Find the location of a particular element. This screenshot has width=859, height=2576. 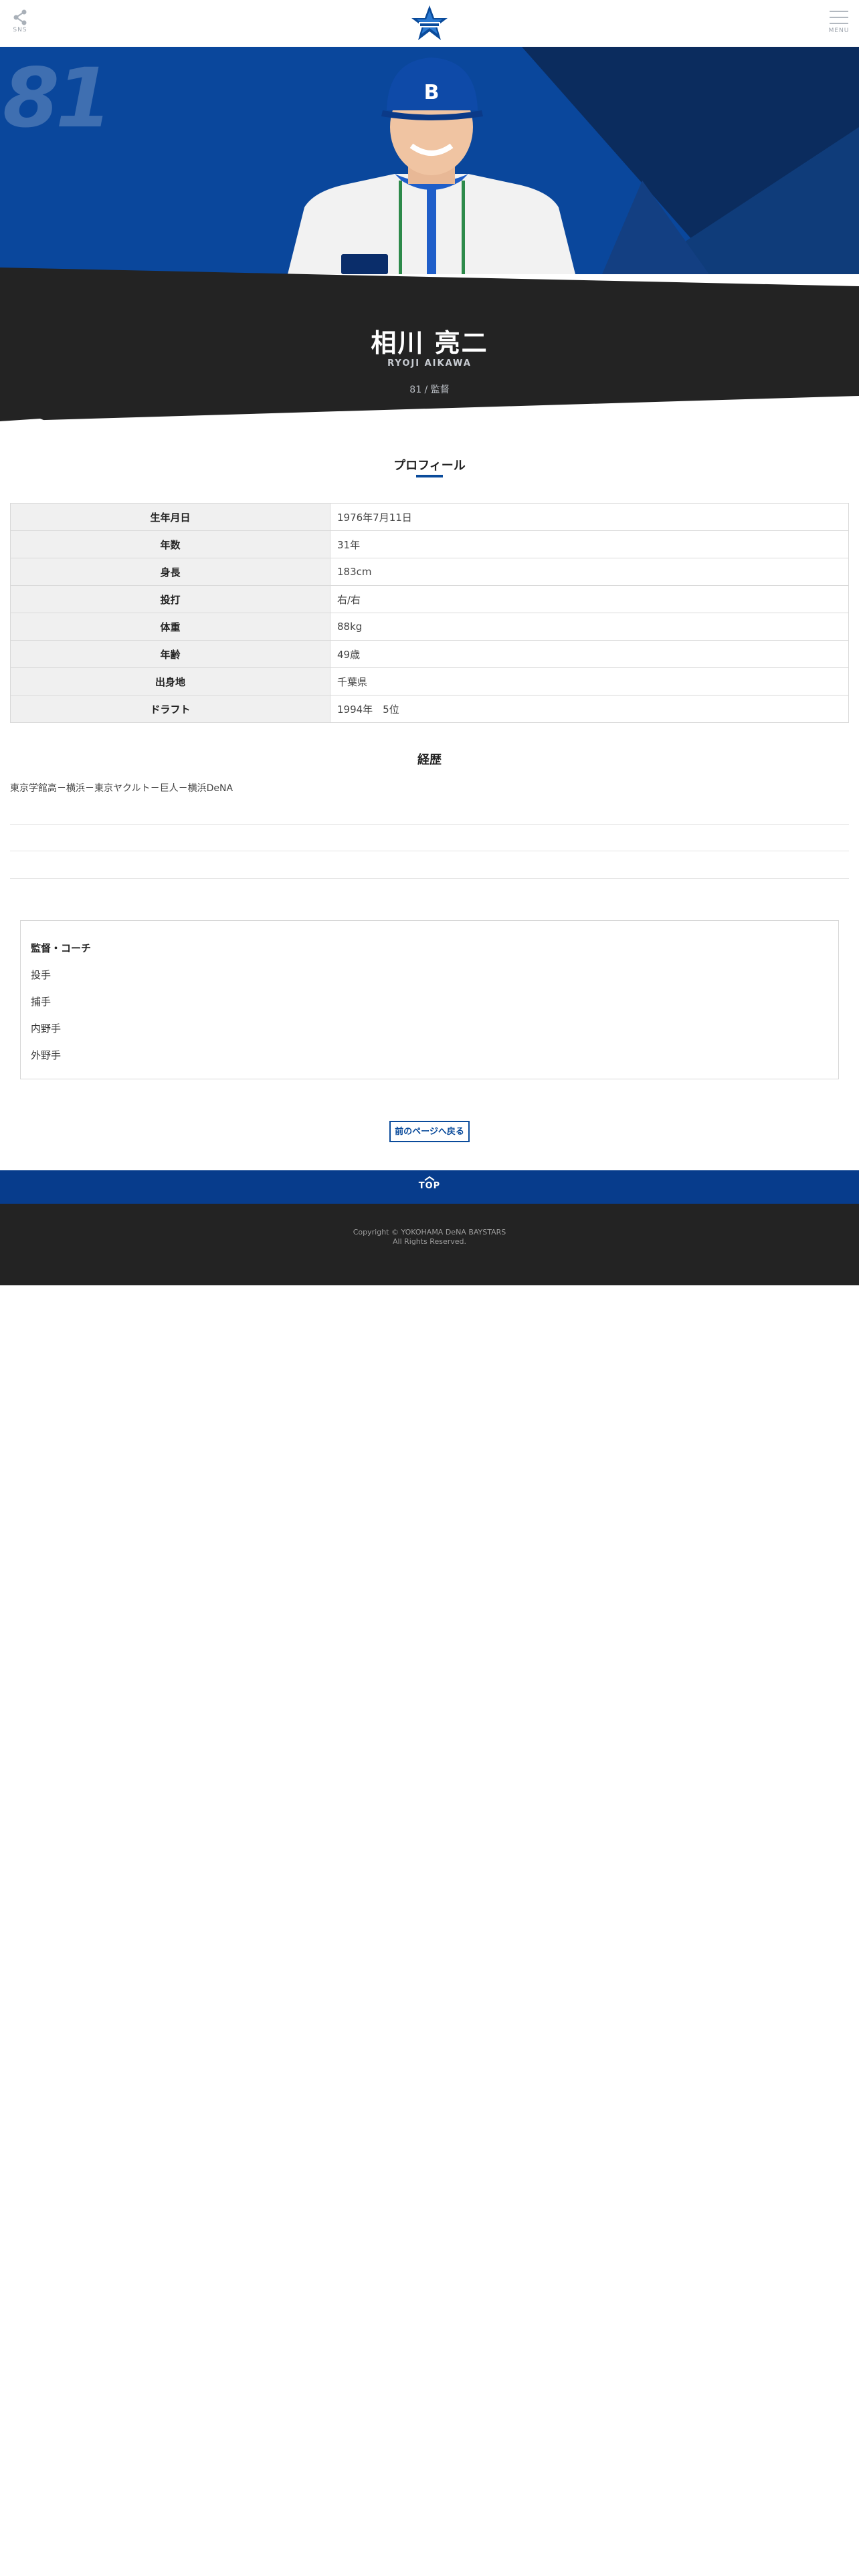

share-button: SNS is located at coordinates (20, 24).